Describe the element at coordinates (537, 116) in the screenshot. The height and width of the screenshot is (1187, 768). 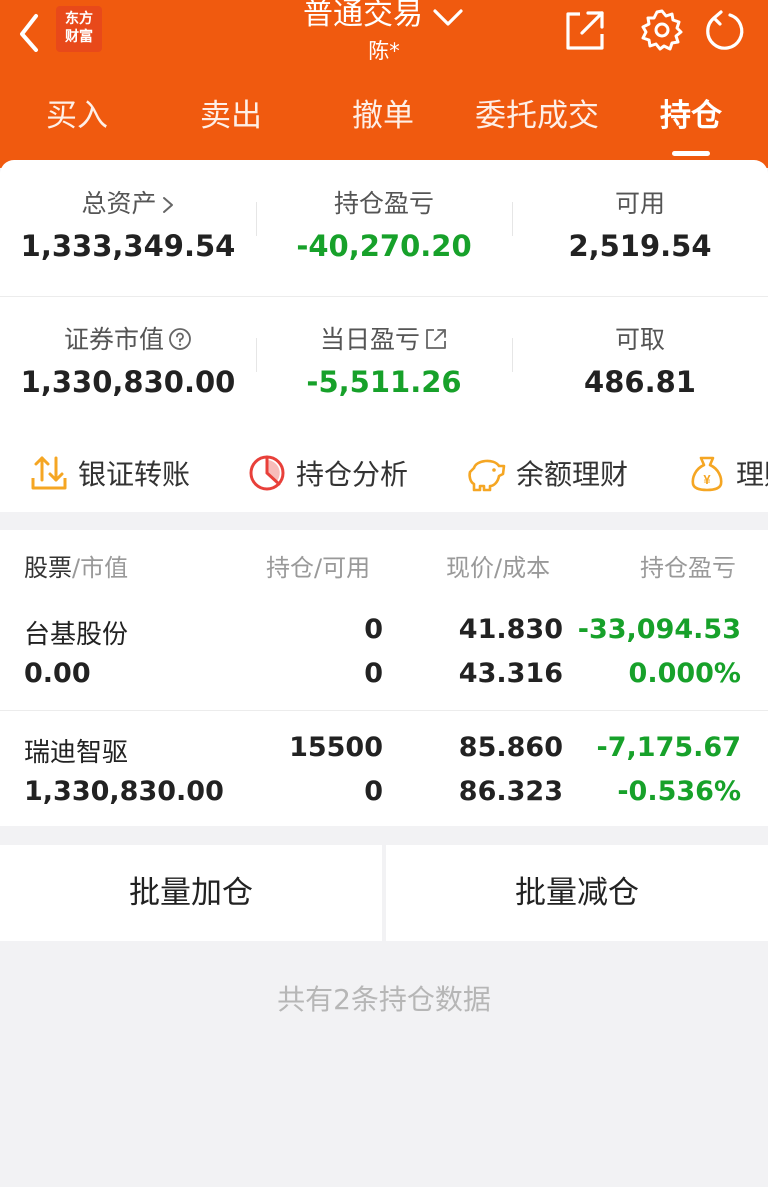
I see `tab-orders: 委托成交` at that location.